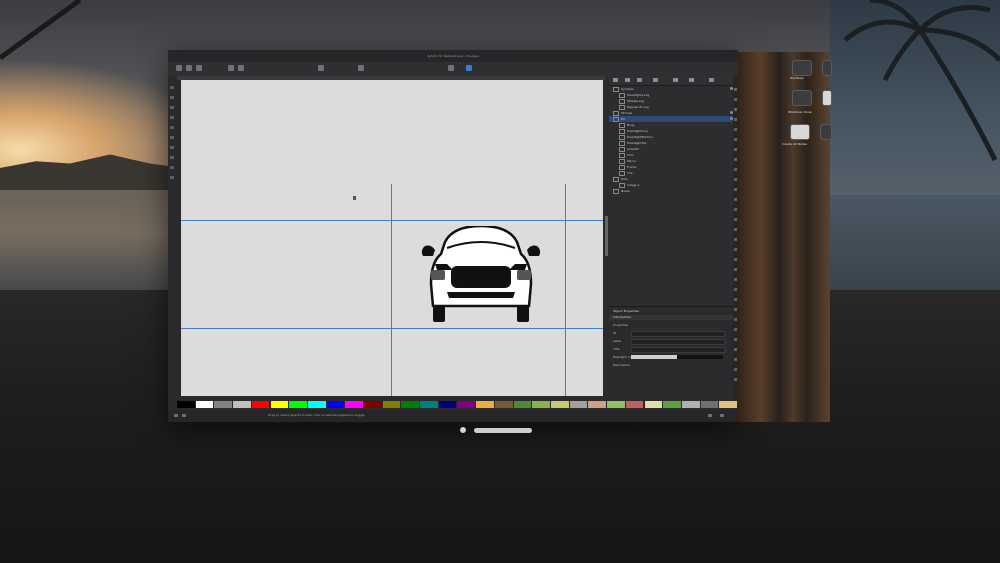 The image size is (1000, 563). What do you see at coordinates (565, 290) in the screenshot?
I see `guide-vertical-right` at bounding box center [565, 290].